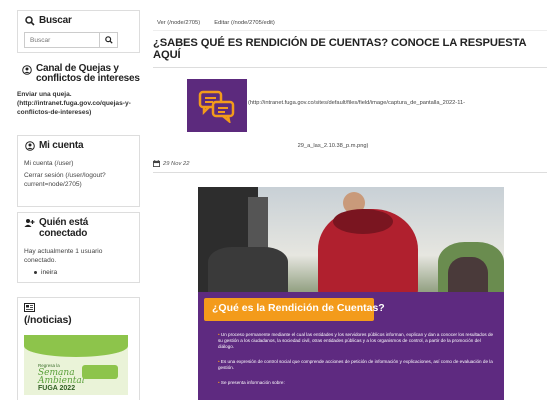  Describe the element at coordinates (244, 23) in the screenshot. I see `tab-edit: Editar (/node/2705/edit)` at that location.